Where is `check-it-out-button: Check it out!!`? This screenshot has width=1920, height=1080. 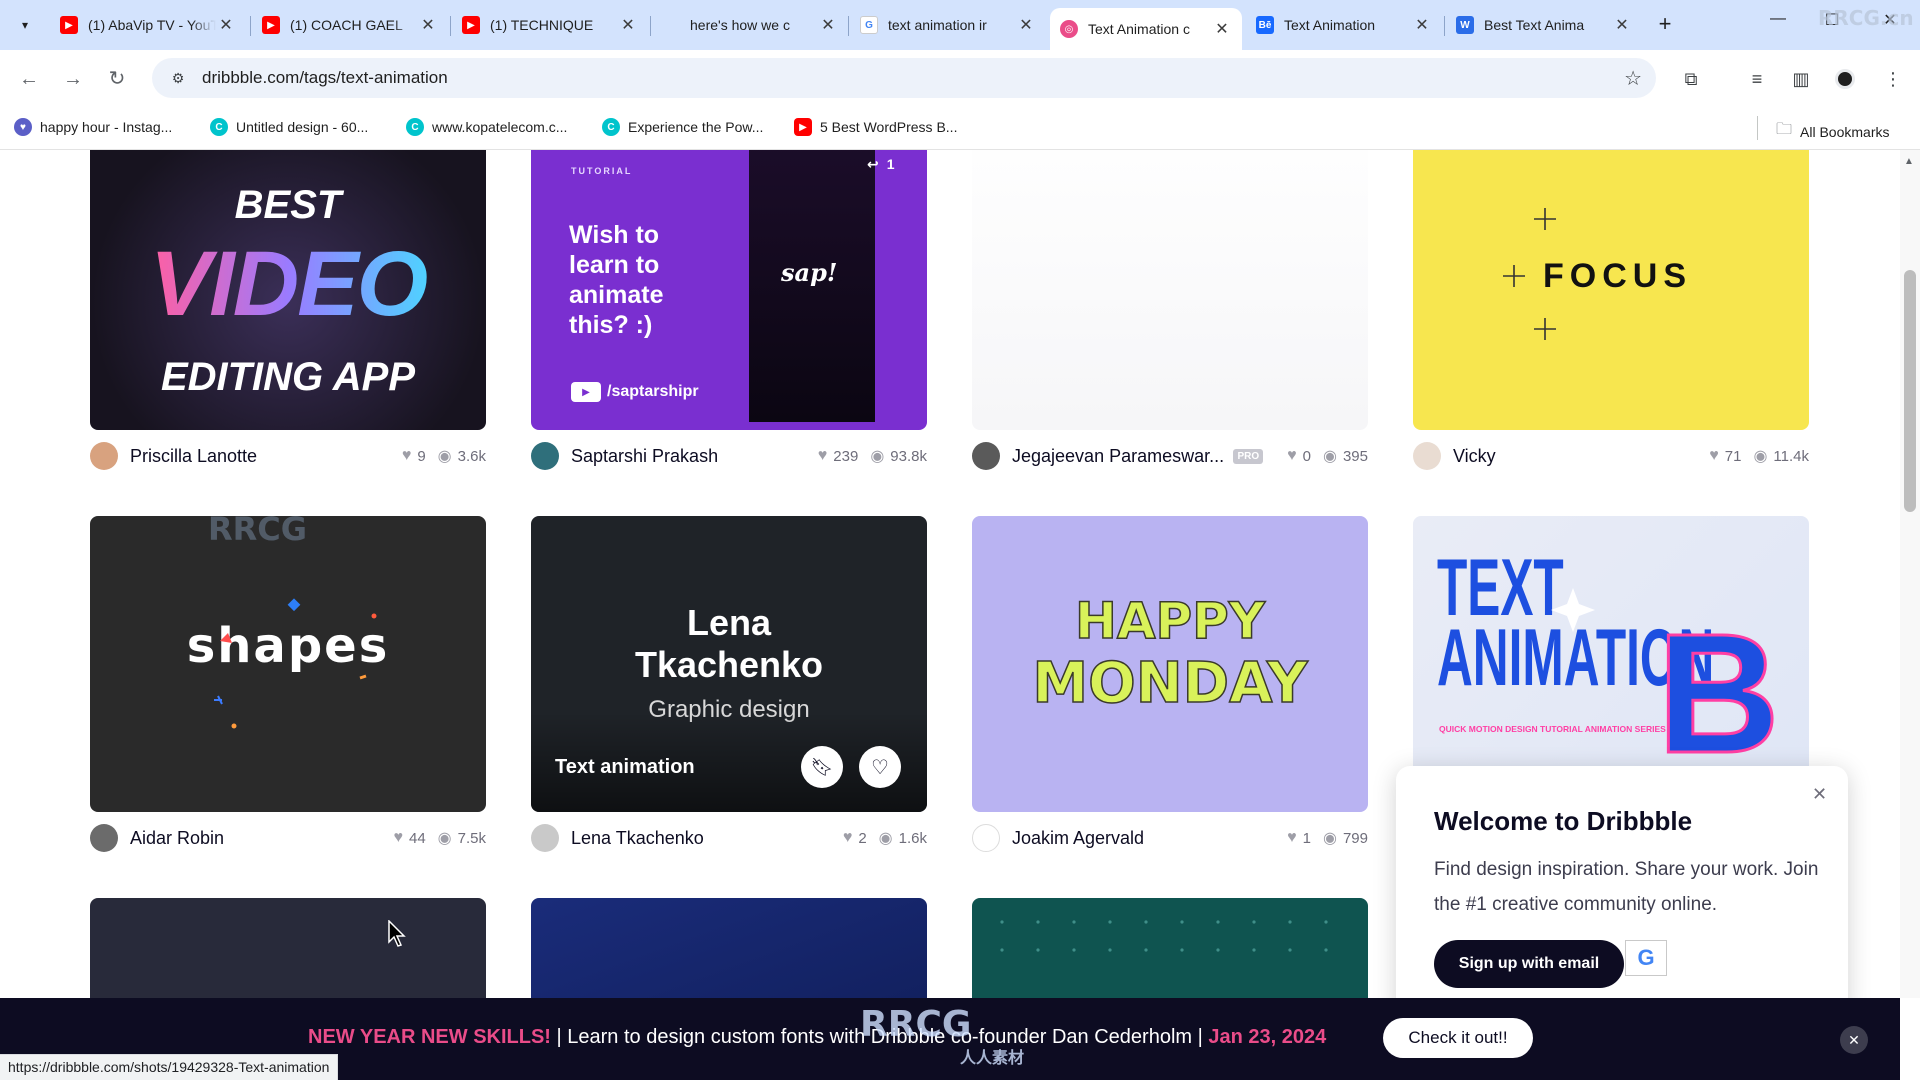 check-it-out-button: Check it out!! is located at coordinates (1458, 1038).